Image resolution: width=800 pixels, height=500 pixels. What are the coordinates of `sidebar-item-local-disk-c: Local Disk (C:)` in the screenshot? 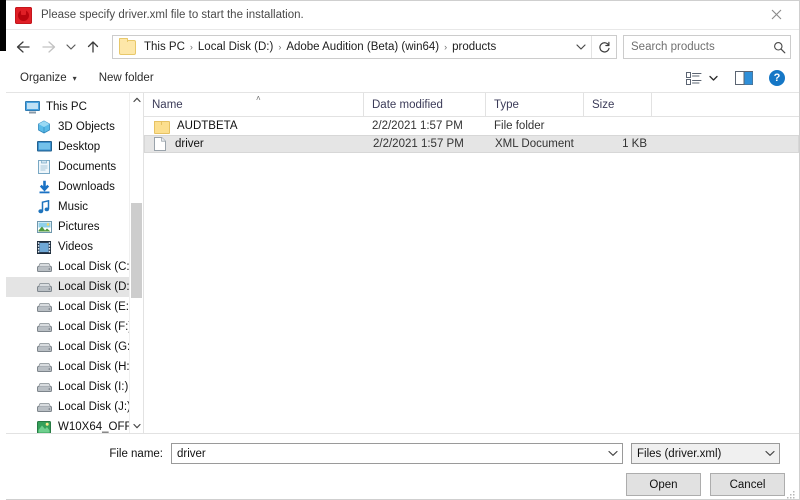 It's located at (67, 267).